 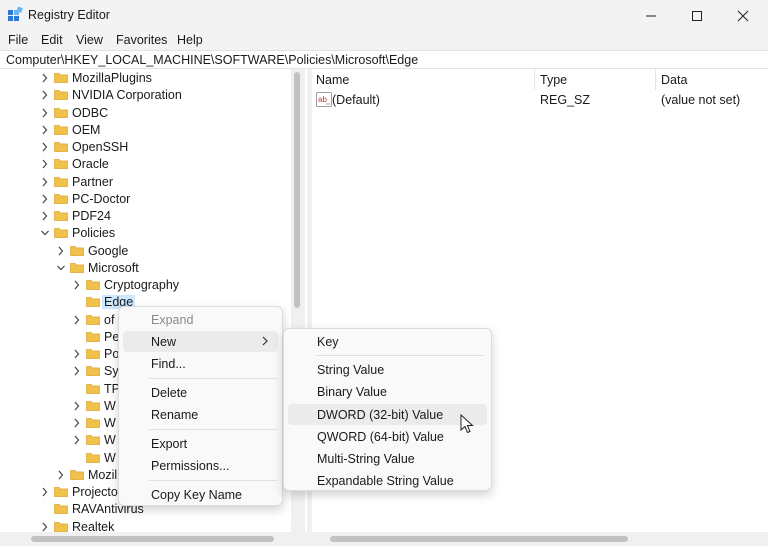 I want to click on submenu-item-dword-value: DWORD (32-bit) Value, so click(x=387, y=414).